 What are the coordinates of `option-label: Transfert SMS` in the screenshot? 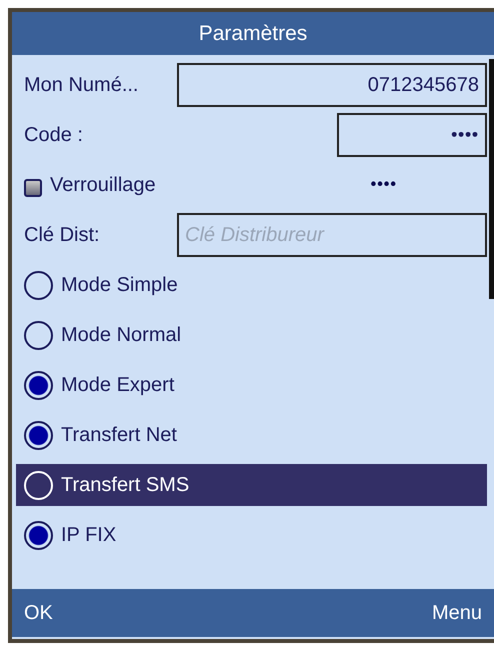 It's located at (125, 485).